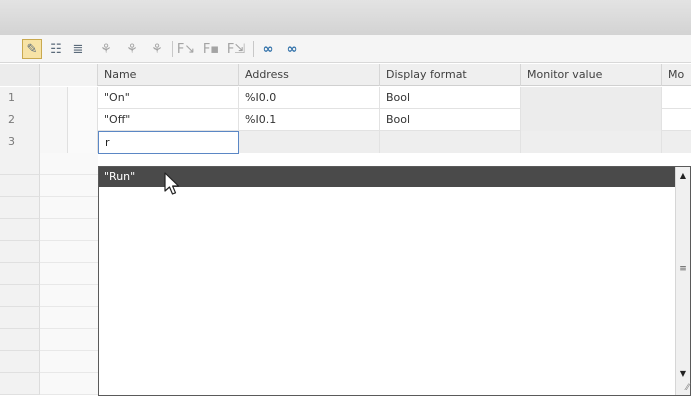  Describe the element at coordinates (676, 75) in the screenshot. I see `column-header-modify: Mo` at that location.